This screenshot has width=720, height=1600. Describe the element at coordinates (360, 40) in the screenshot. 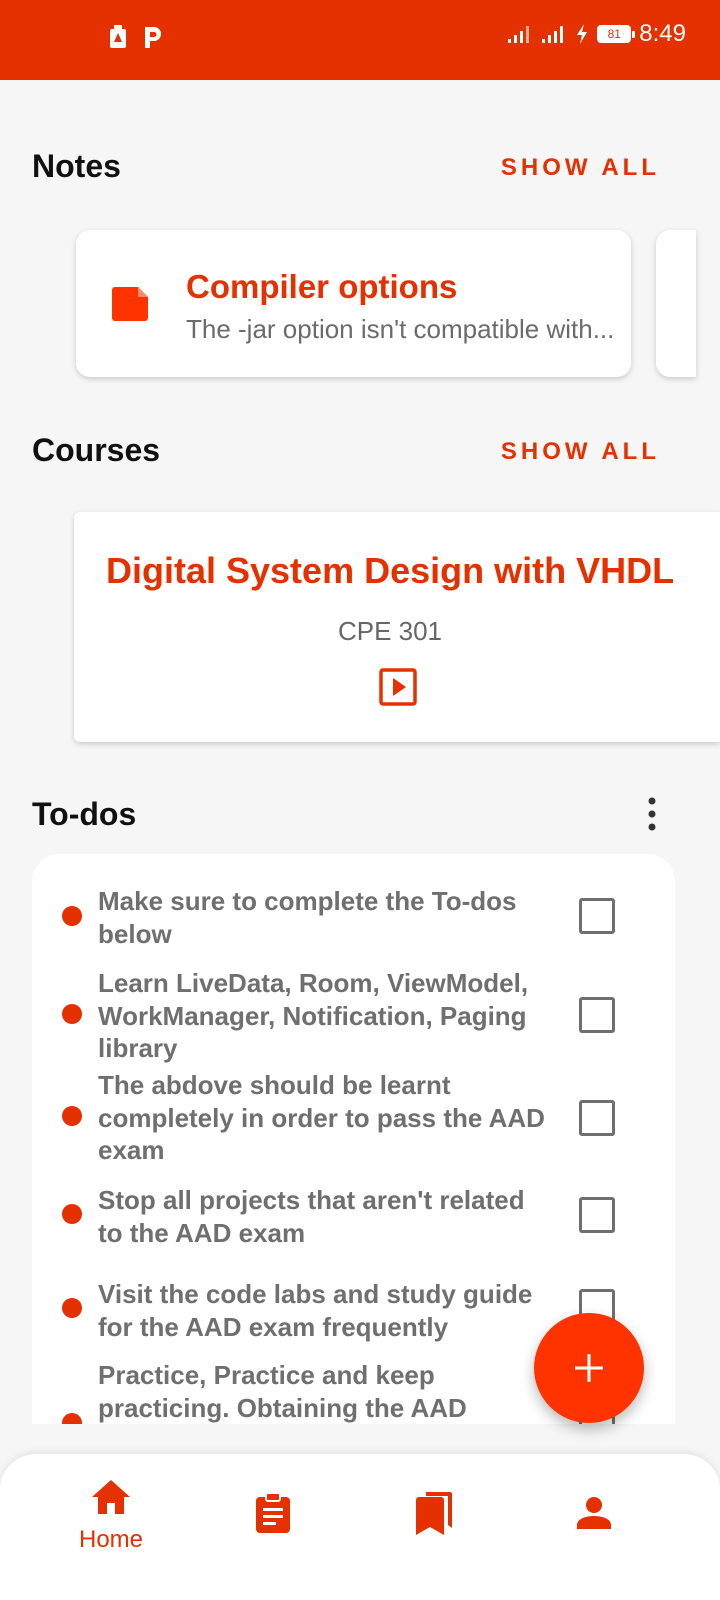

I see `status-bar: 81 8:49` at that location.